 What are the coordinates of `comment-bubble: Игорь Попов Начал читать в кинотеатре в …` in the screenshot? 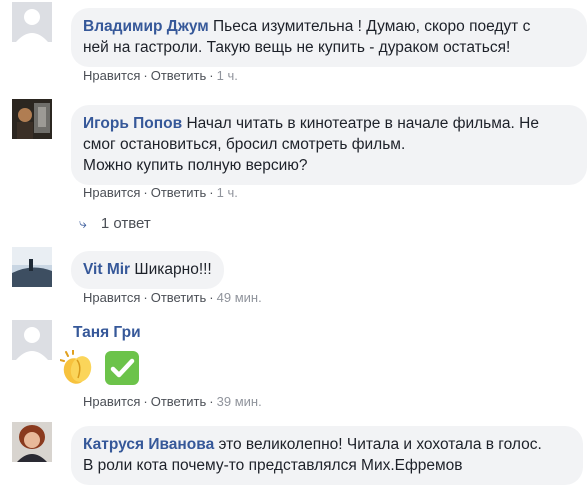 It's located at (329, 145).